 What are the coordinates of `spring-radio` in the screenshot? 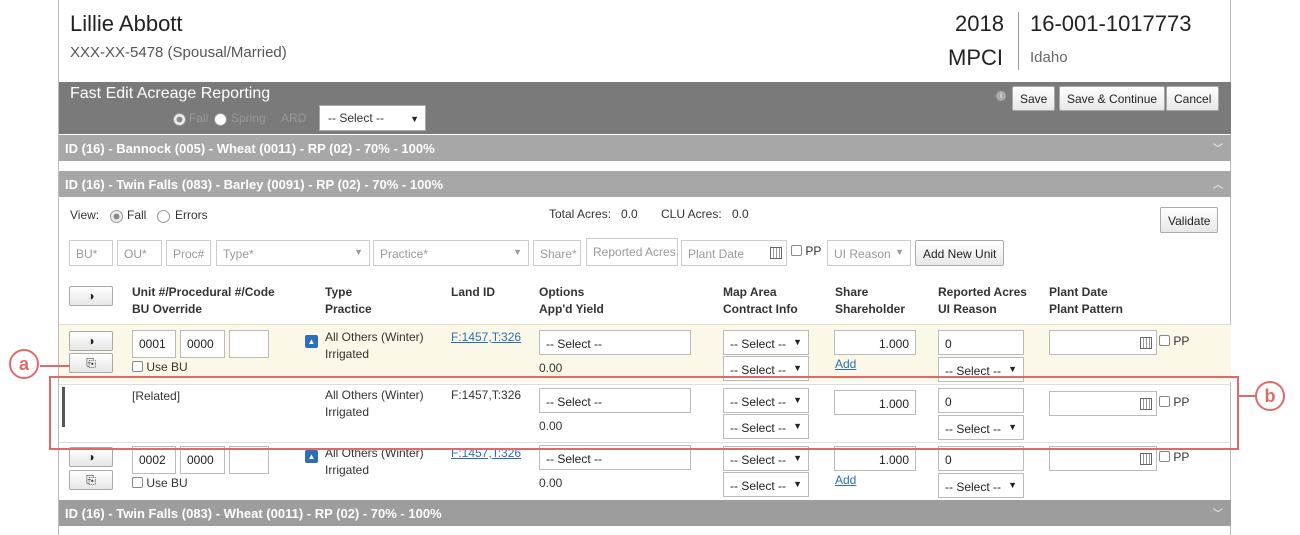 It's located at (220, 119).